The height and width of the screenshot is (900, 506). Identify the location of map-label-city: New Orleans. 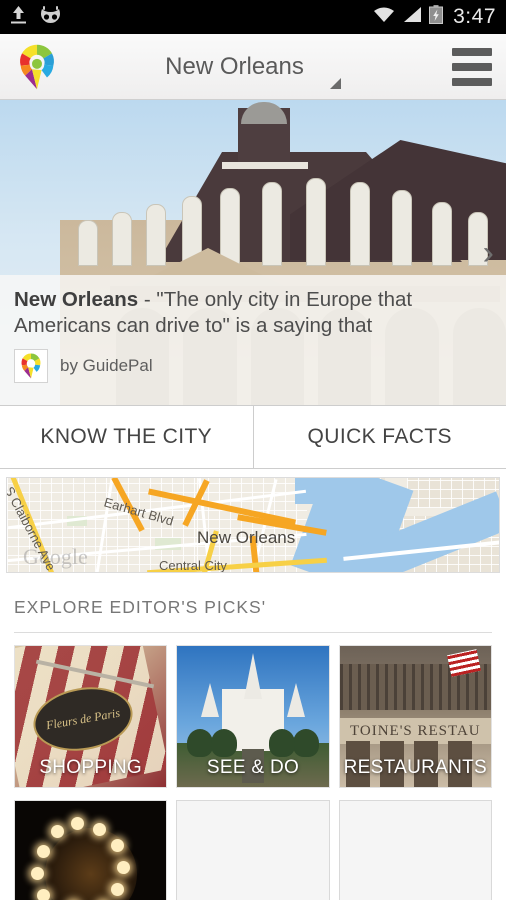
(246, 537).